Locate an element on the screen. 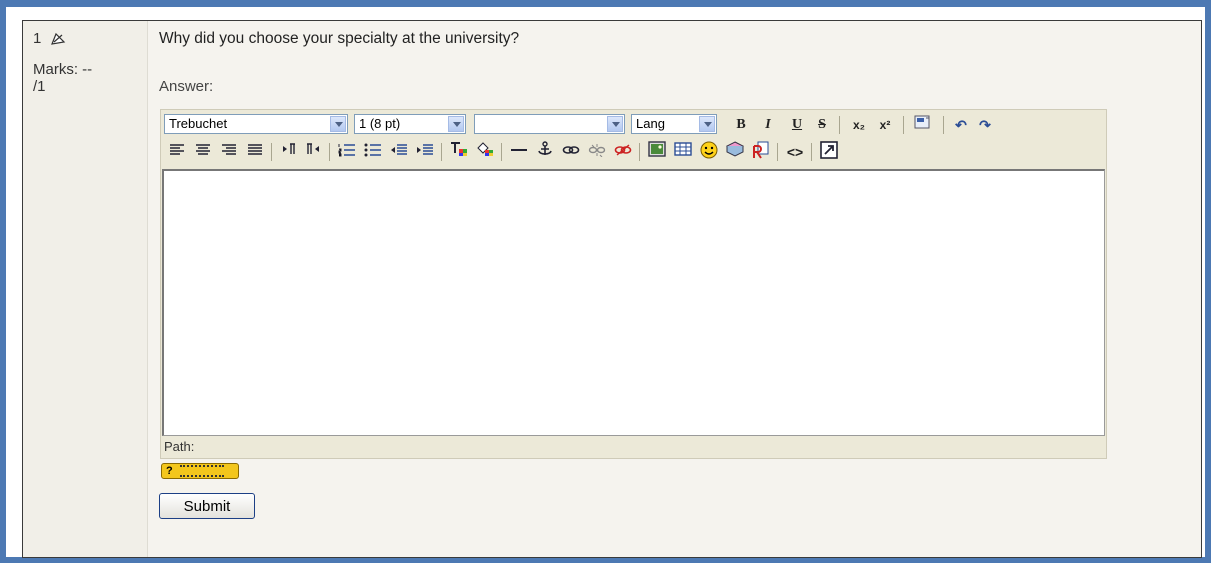  underline-button: U is located at coordinates (797, 125).